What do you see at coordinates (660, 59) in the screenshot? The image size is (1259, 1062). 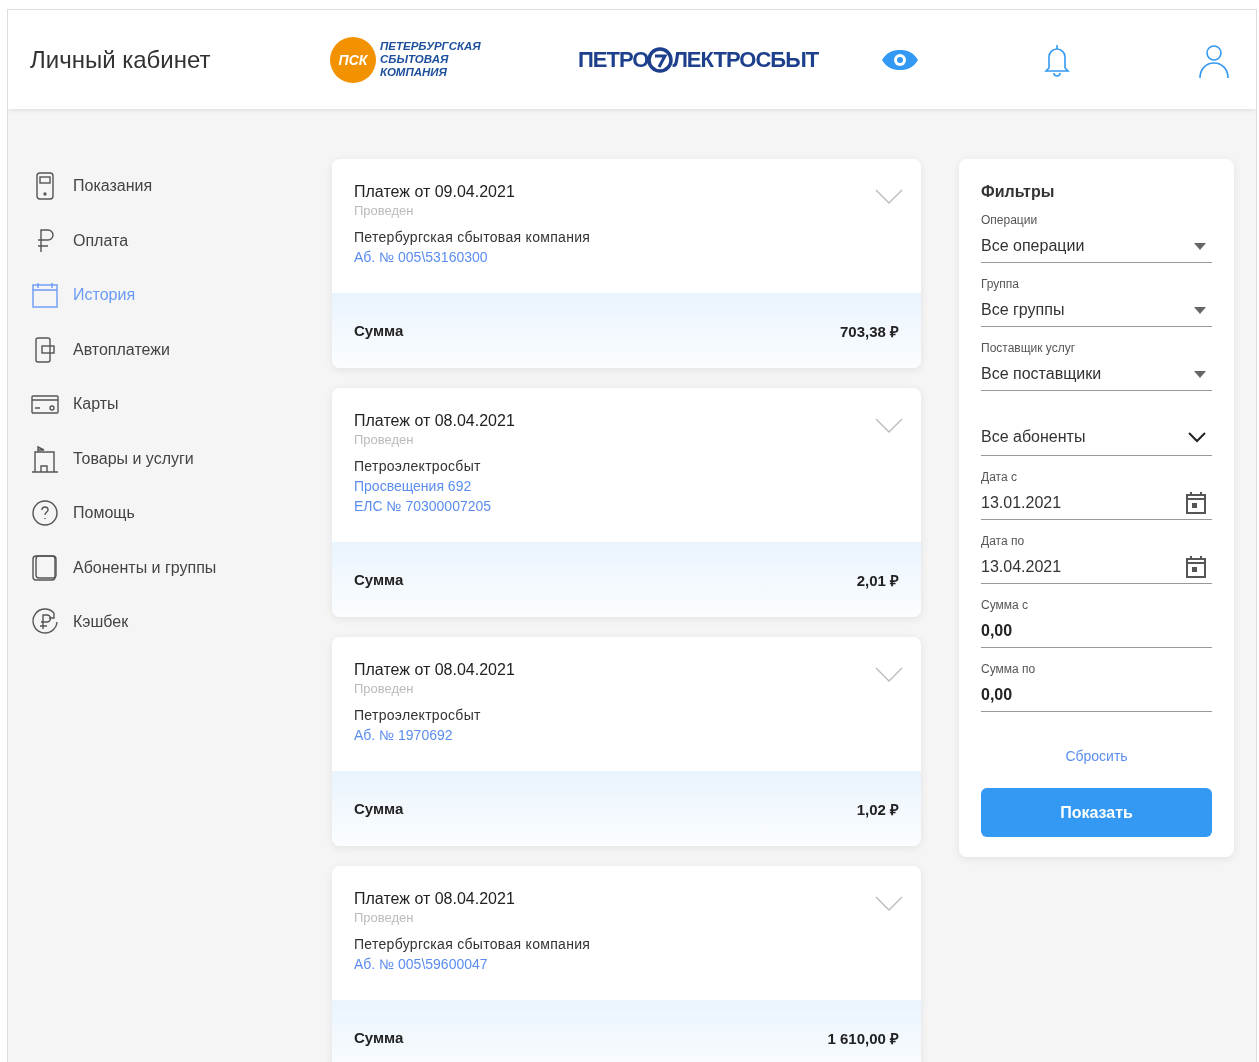 I see `logo-icon` at bounding box center [660, 59].